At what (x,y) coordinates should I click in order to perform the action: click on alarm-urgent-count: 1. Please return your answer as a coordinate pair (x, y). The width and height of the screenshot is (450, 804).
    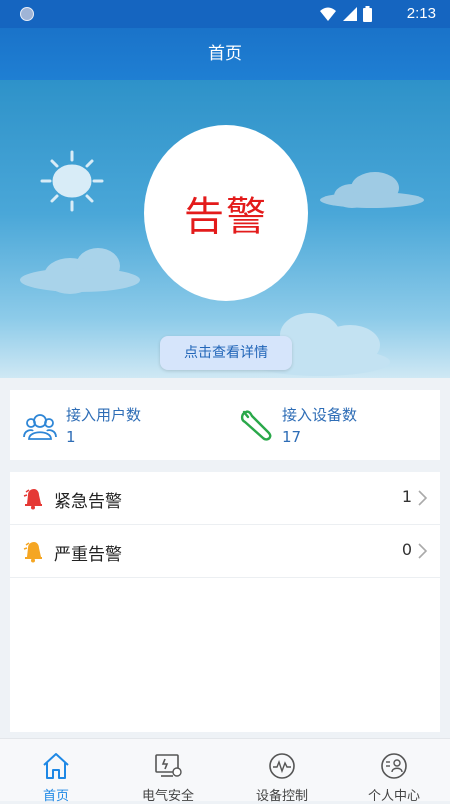
    Looking at the image, I should click on (406, 496).